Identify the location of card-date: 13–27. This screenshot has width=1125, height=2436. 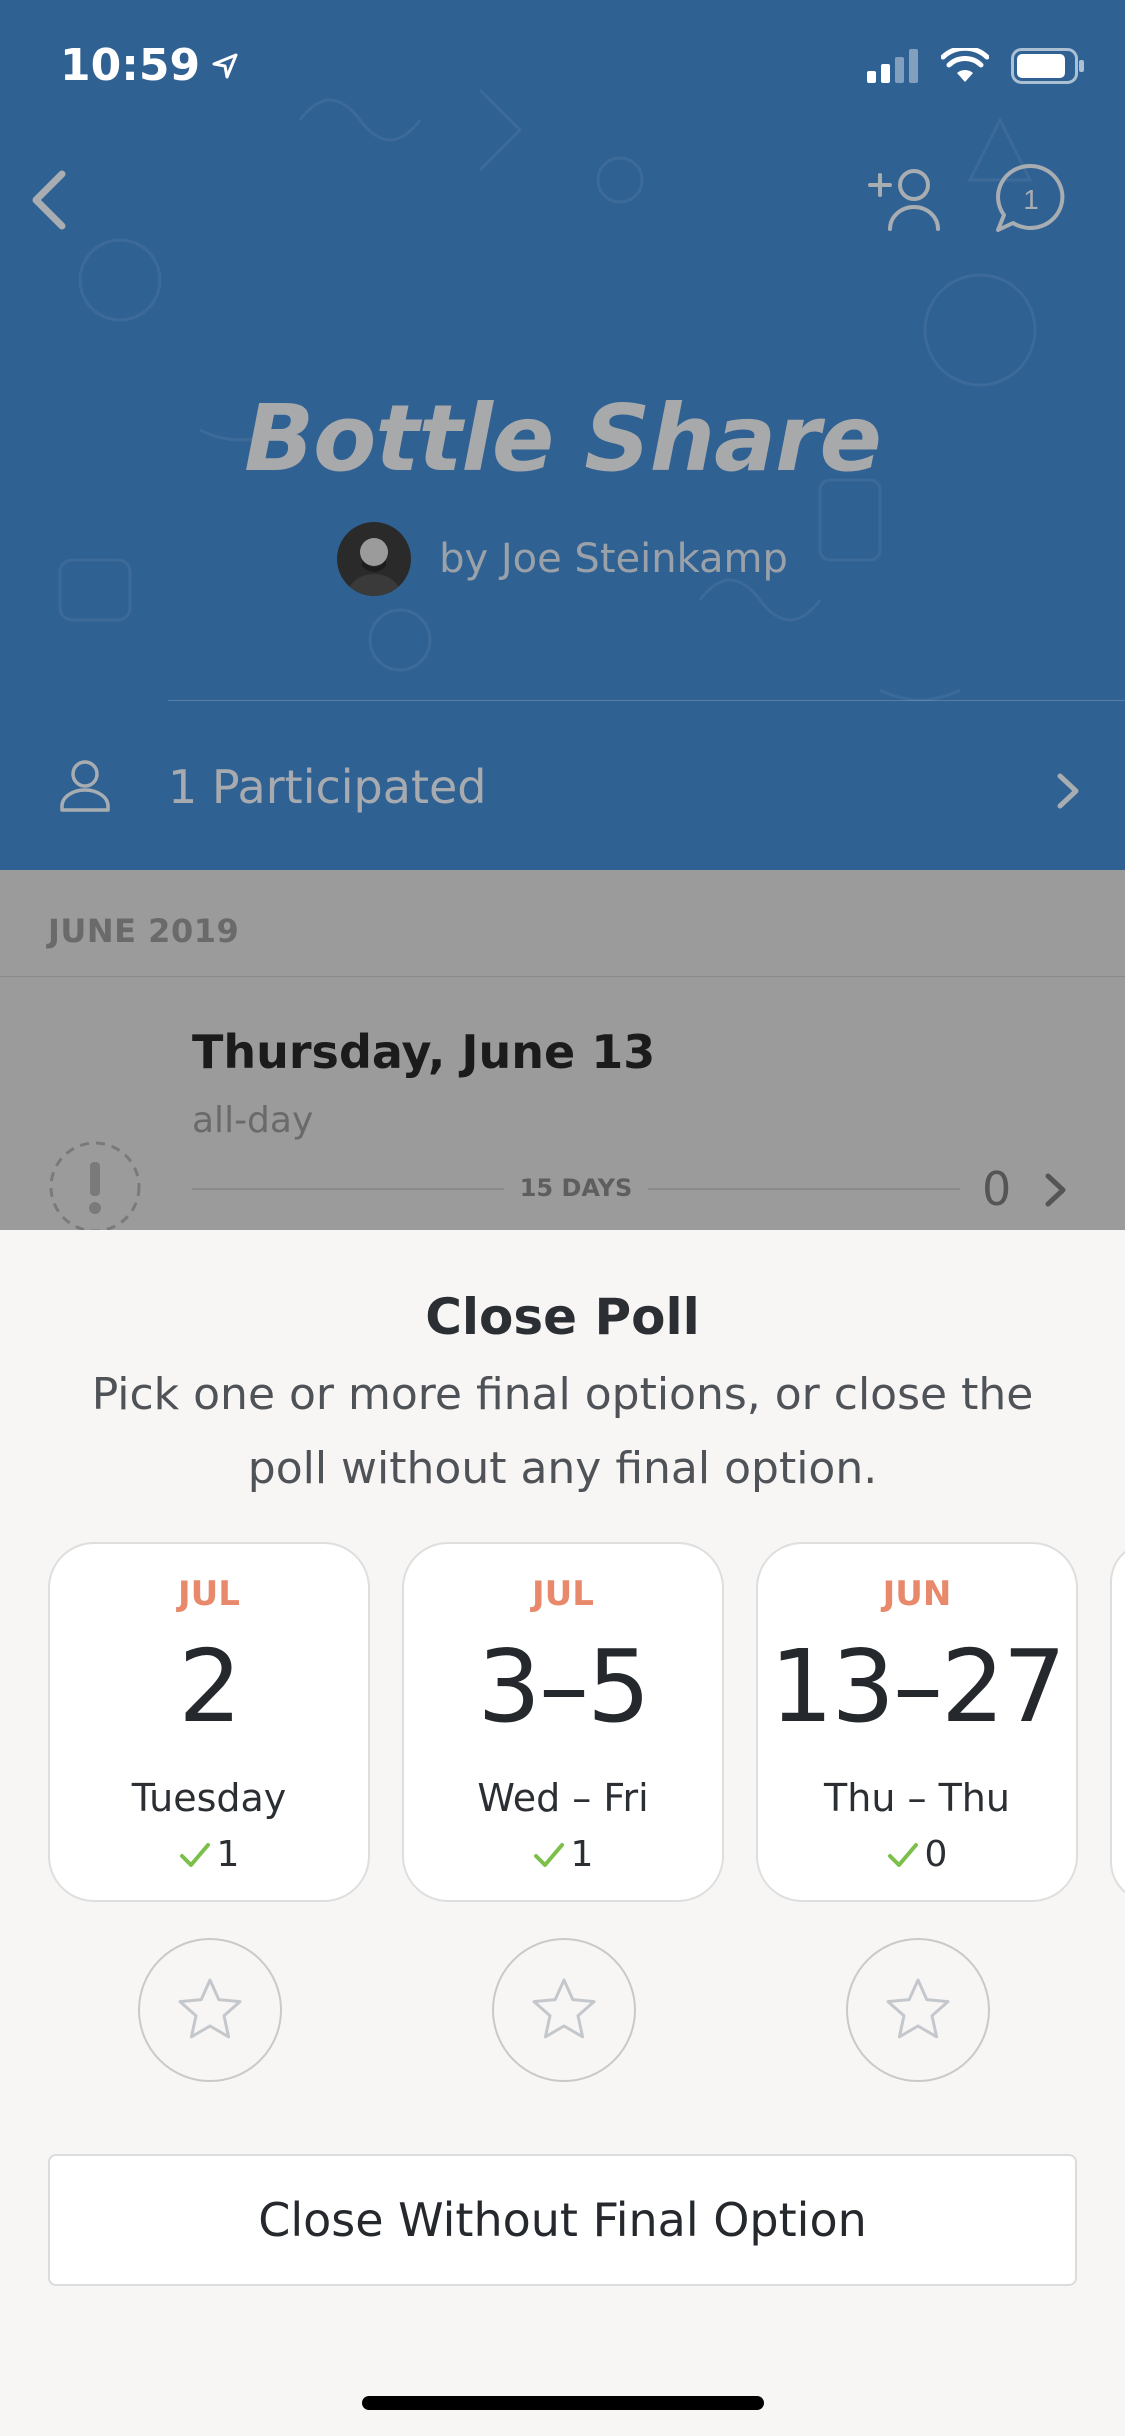
(918, 1686).